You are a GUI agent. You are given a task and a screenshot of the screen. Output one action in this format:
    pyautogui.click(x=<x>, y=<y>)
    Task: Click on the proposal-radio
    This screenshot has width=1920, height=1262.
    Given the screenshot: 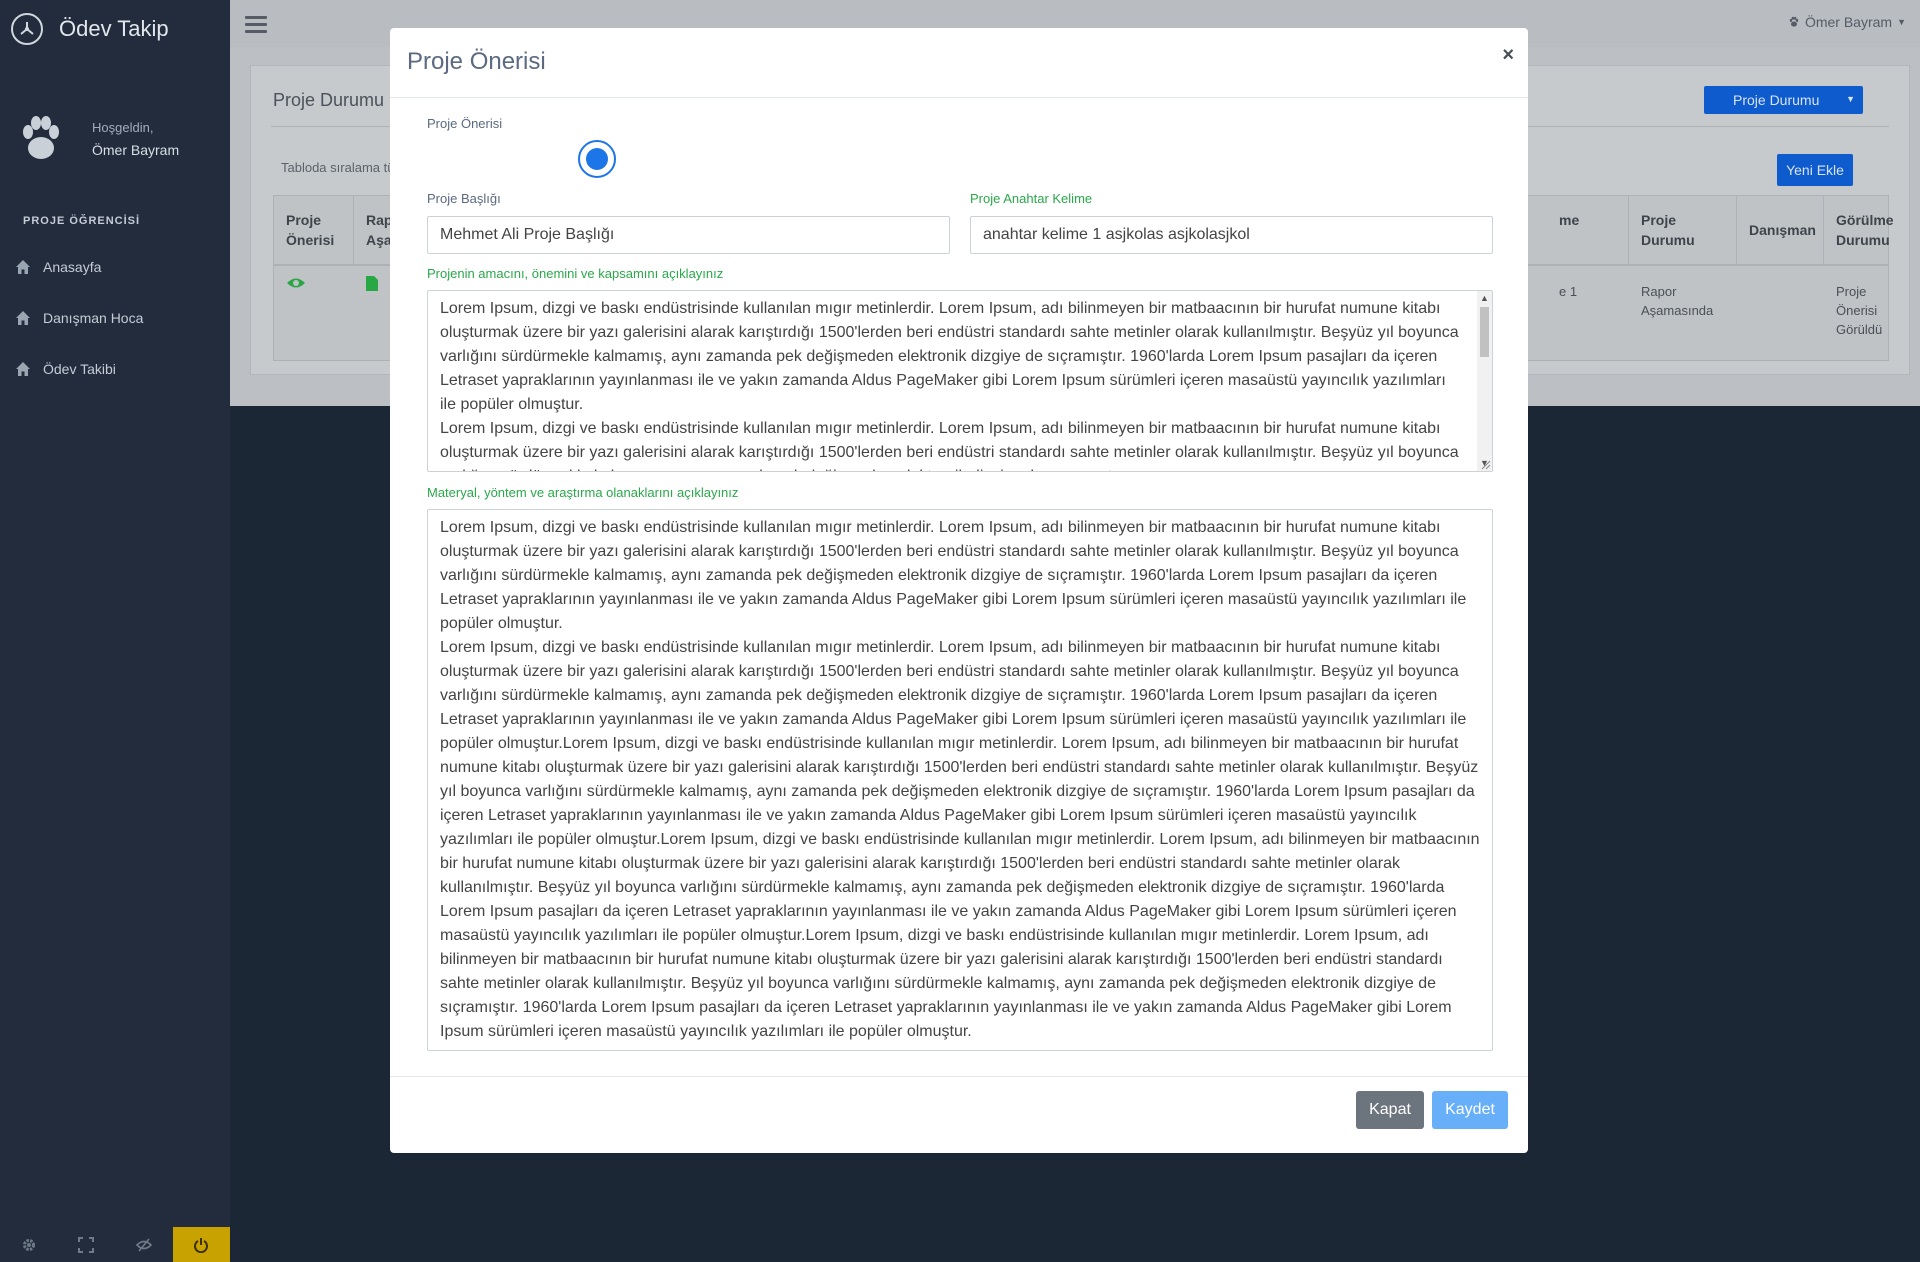 What is the action you would take?
    pyautogui.click(x=597, y=159)
    